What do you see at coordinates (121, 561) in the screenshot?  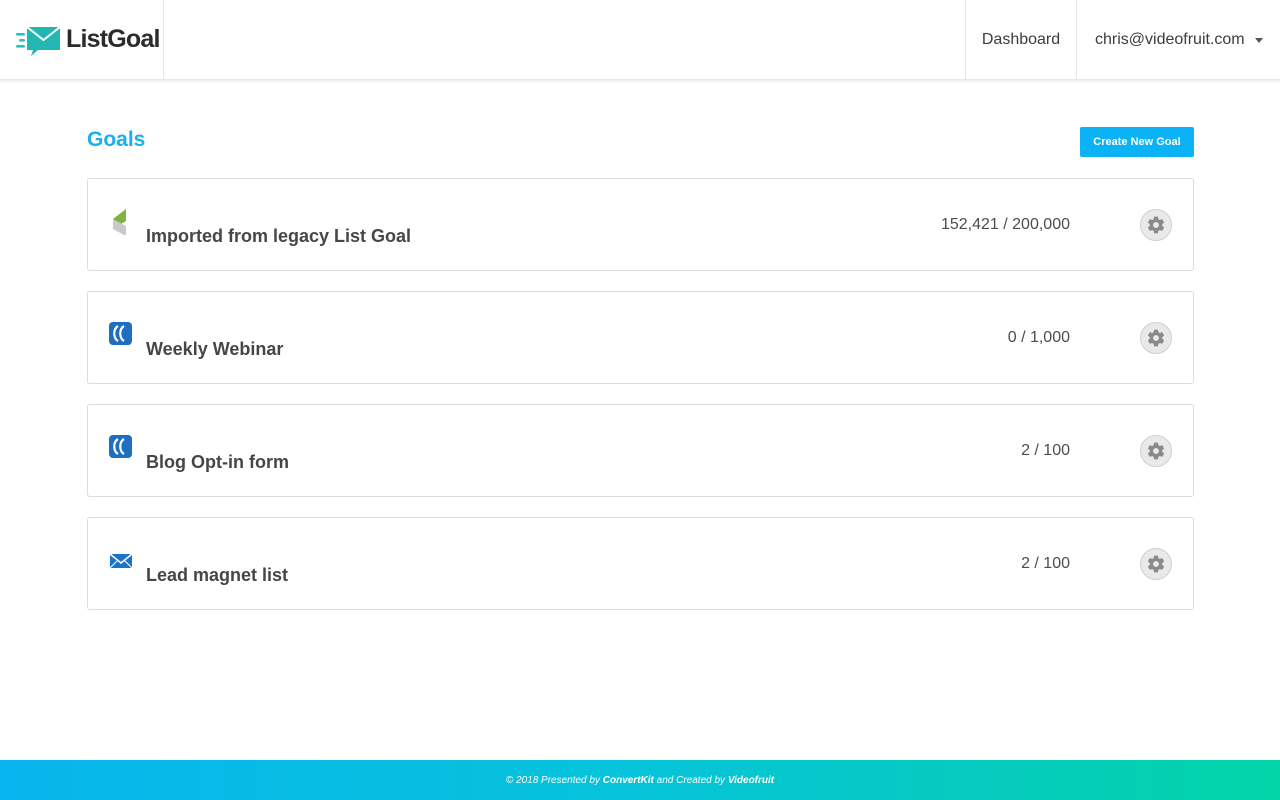 I see `envelope-icon` at bounding box center [121, 561].